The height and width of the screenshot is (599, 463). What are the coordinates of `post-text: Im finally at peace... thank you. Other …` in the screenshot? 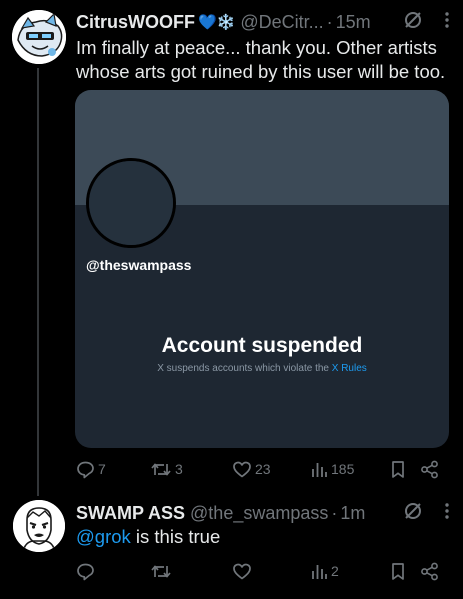 It's located at (261, 59).